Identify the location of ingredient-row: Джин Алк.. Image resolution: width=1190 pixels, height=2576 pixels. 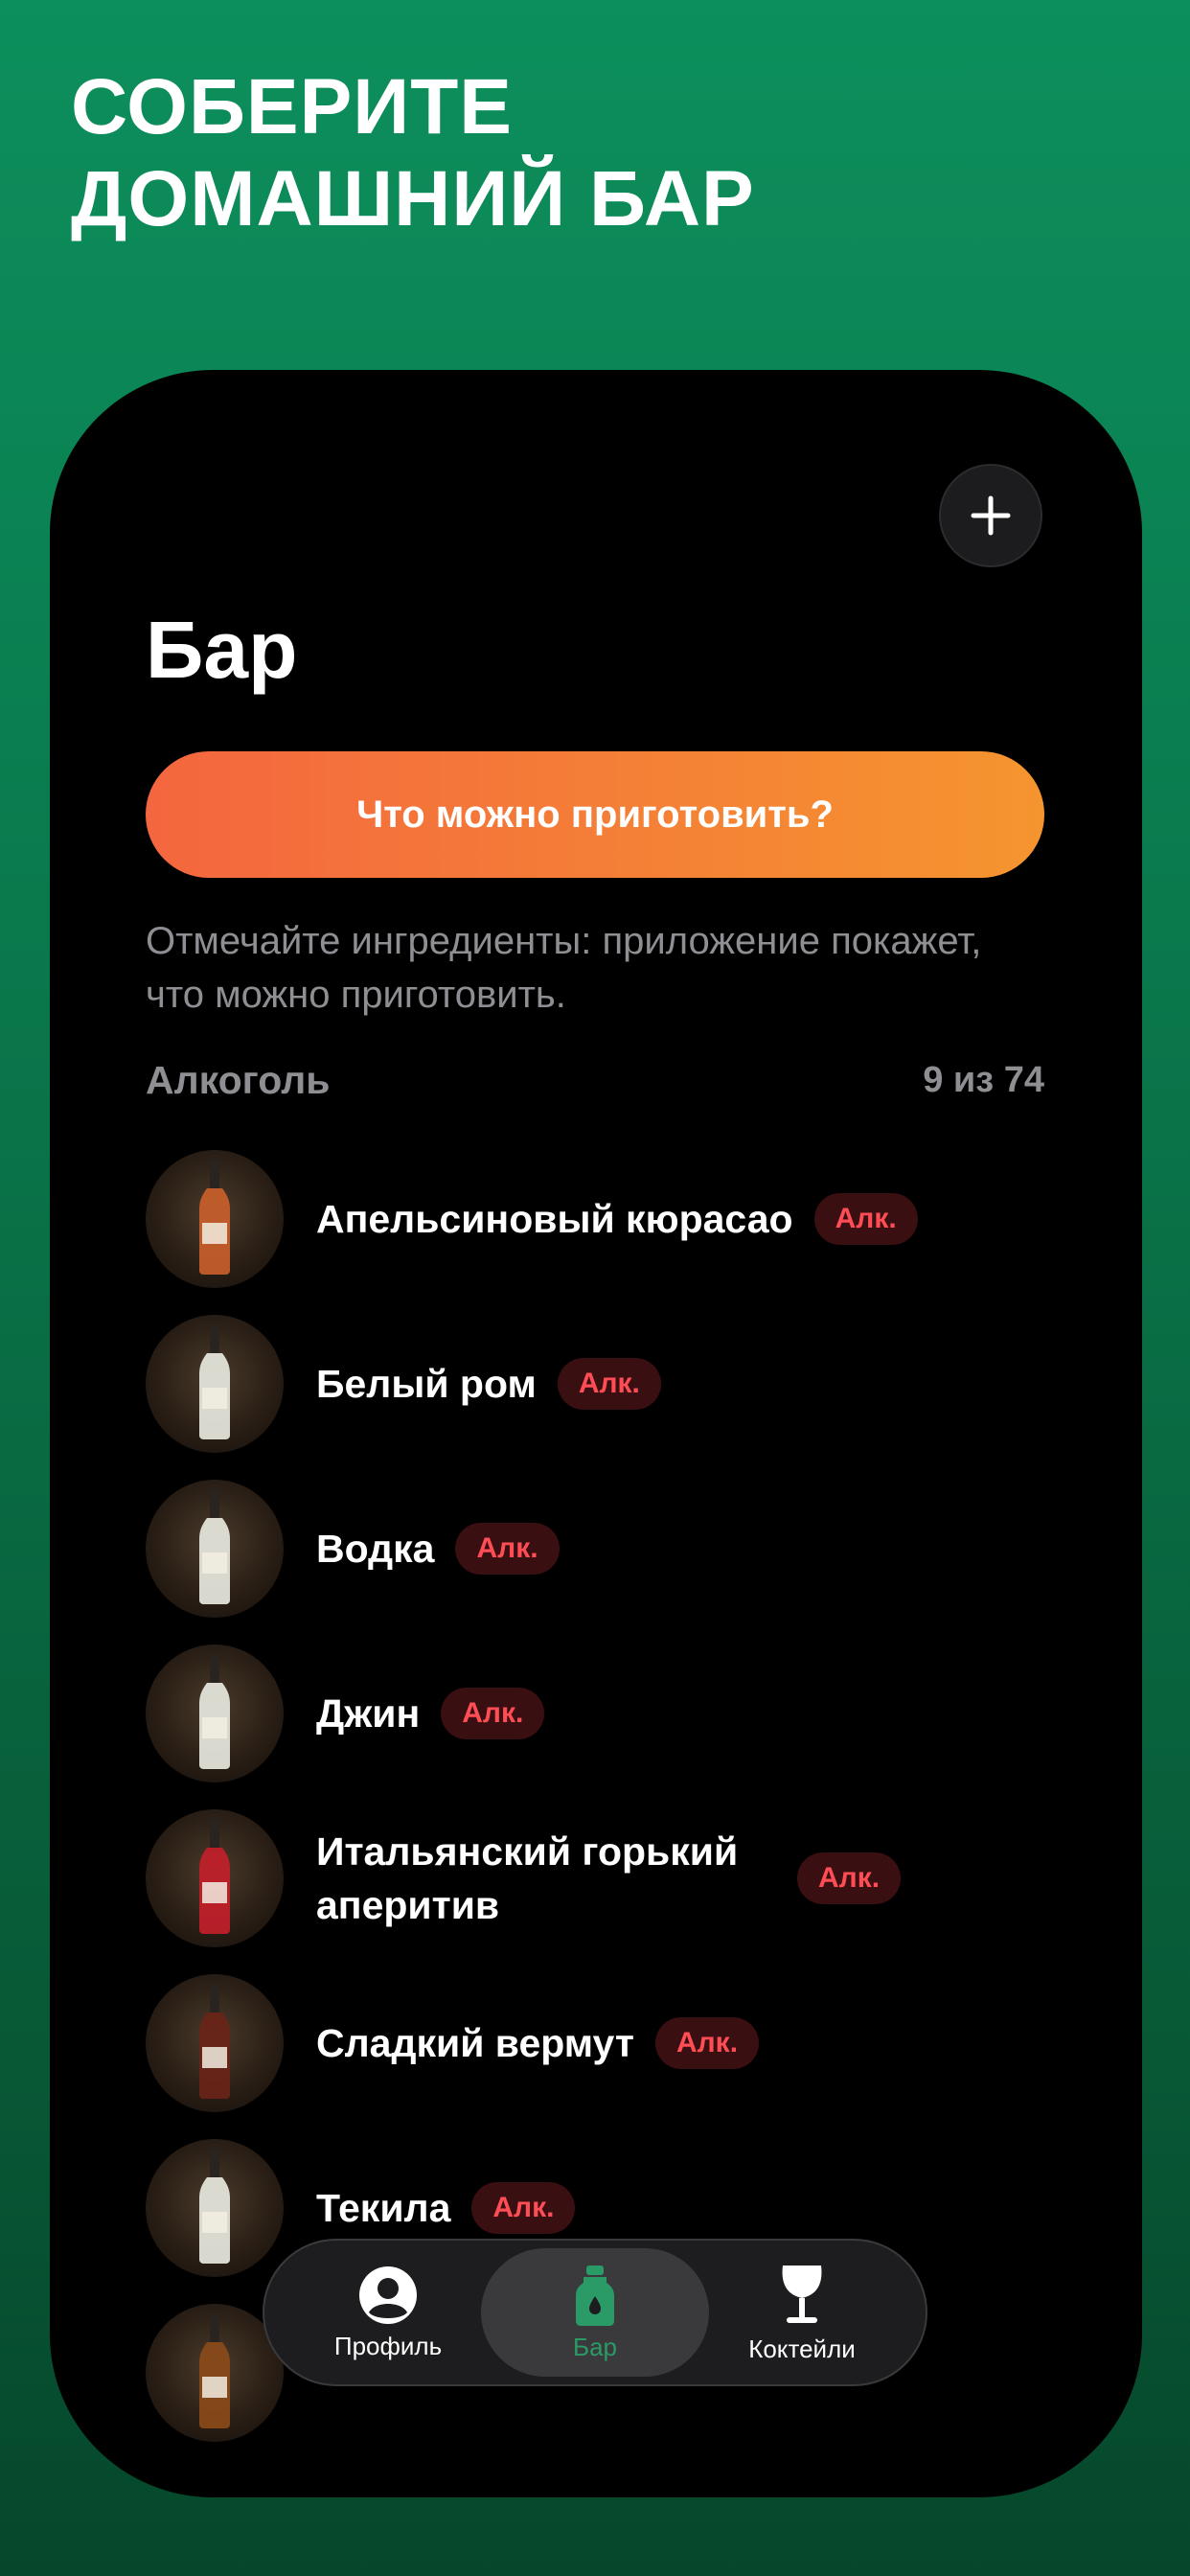
(606, 1713).